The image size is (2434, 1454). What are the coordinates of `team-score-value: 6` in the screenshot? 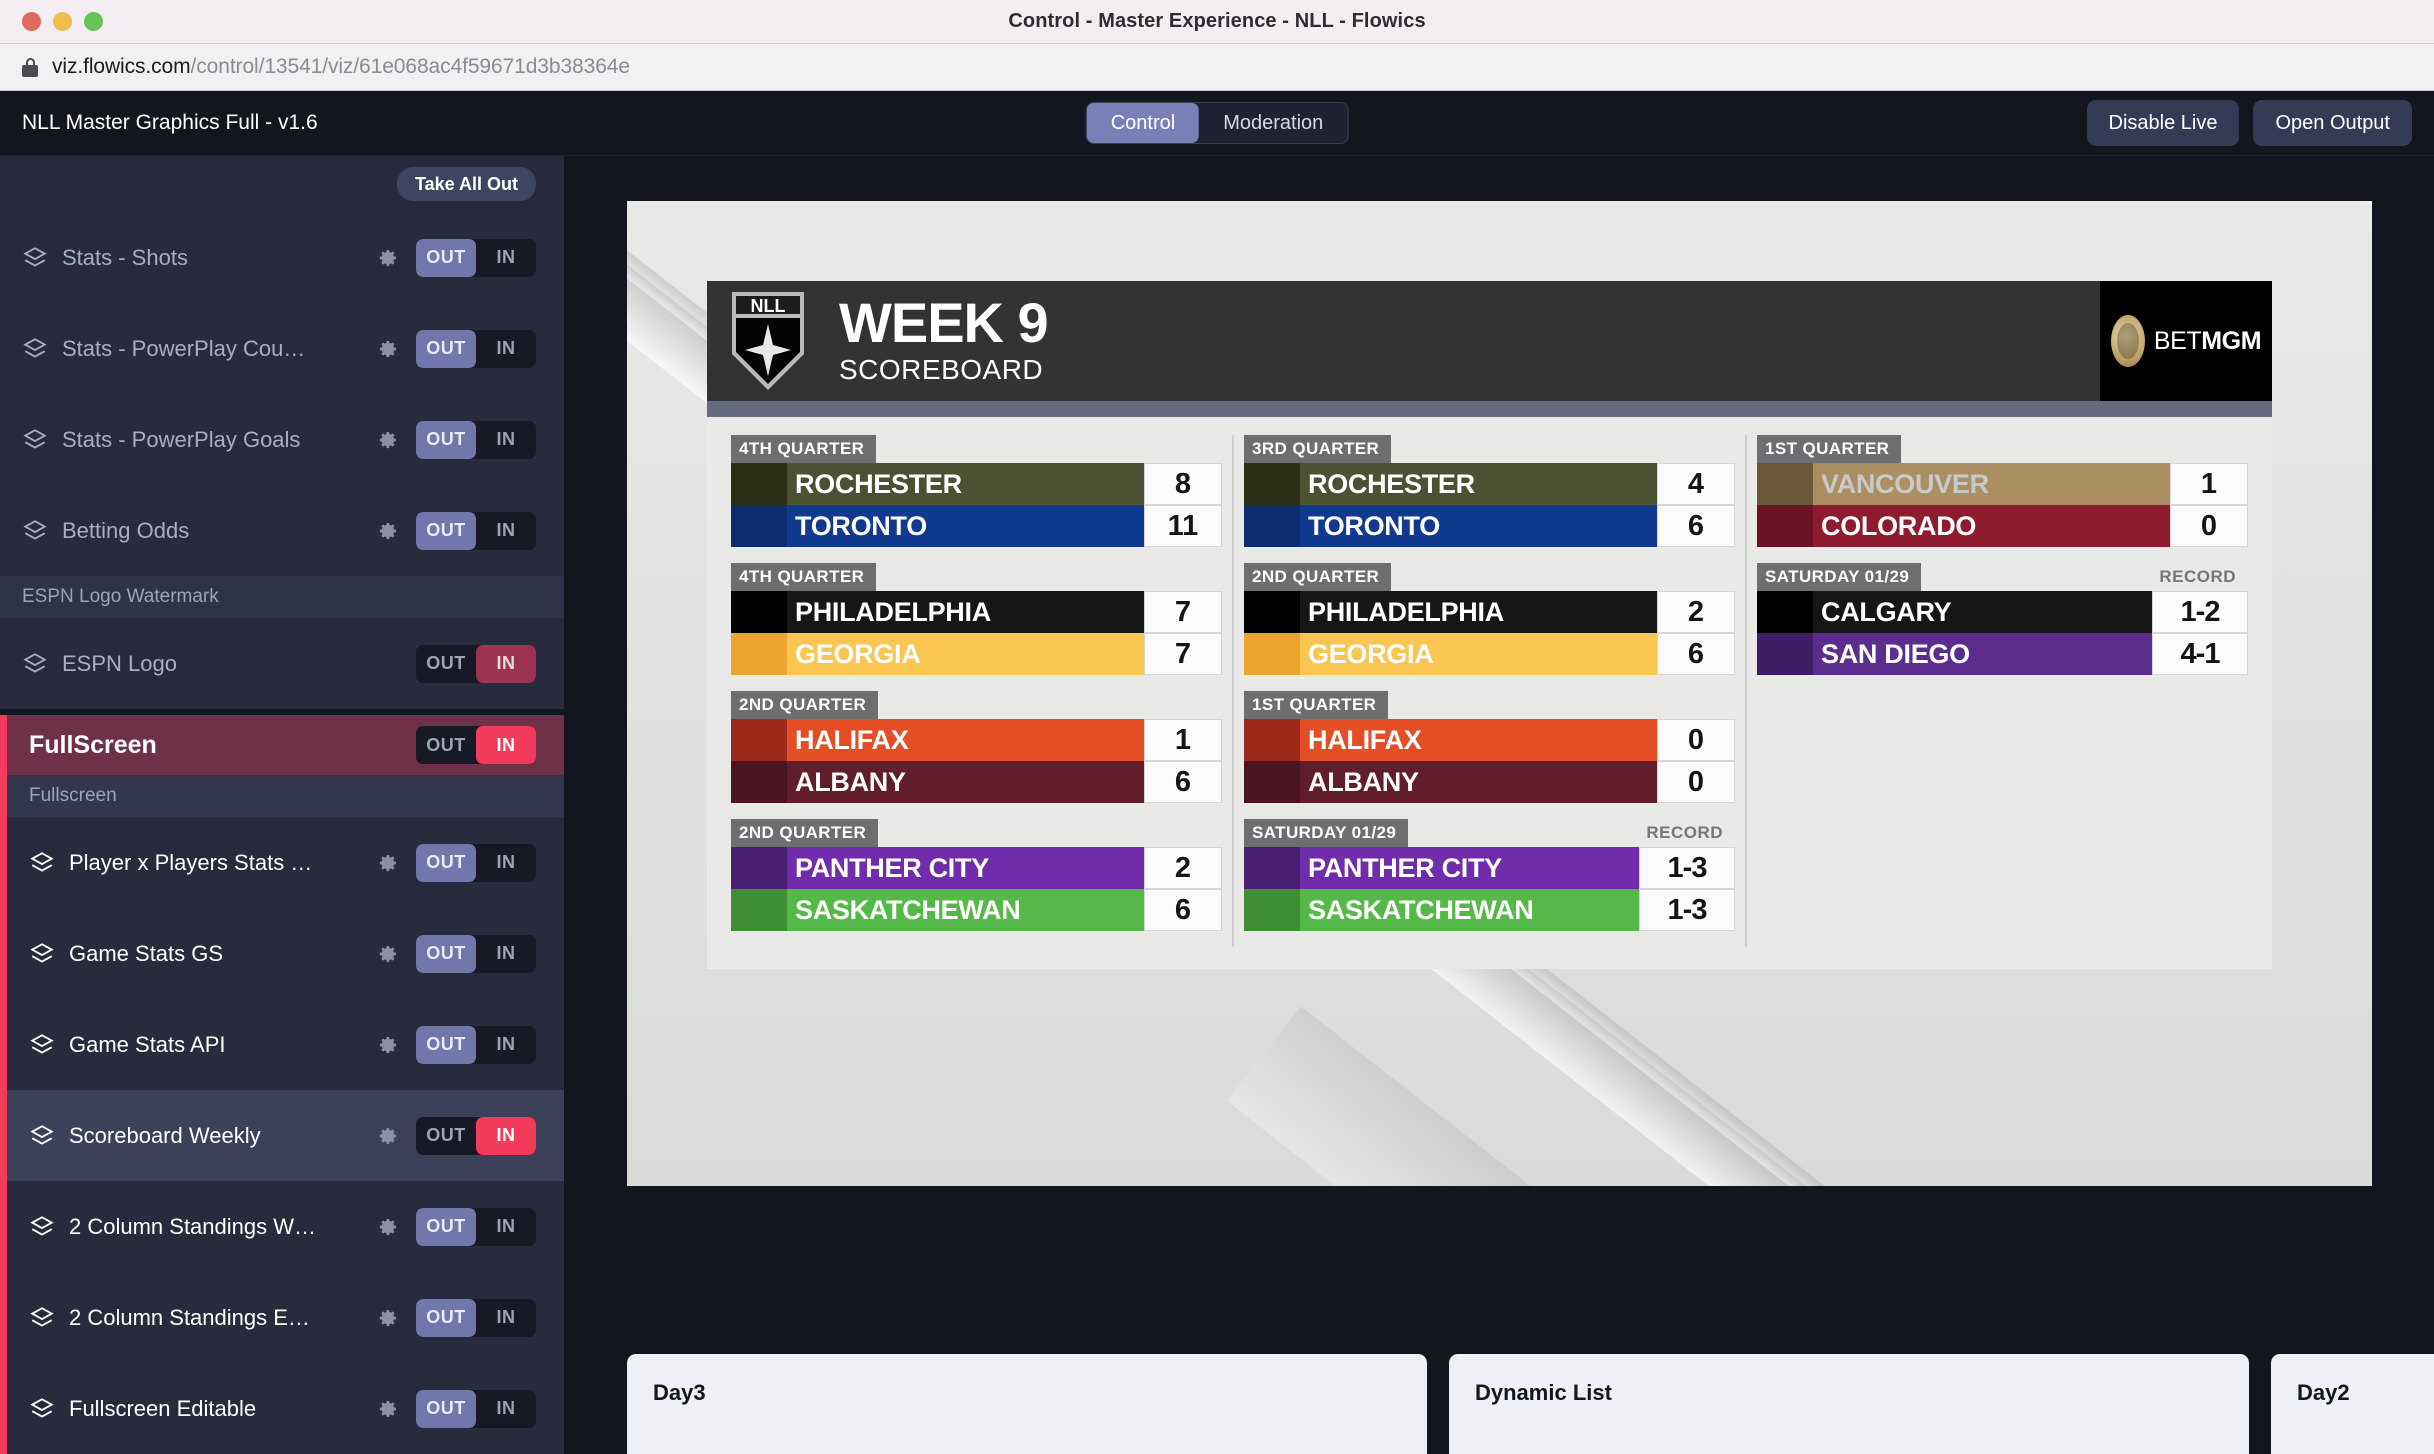 It's located at (1696, 654).